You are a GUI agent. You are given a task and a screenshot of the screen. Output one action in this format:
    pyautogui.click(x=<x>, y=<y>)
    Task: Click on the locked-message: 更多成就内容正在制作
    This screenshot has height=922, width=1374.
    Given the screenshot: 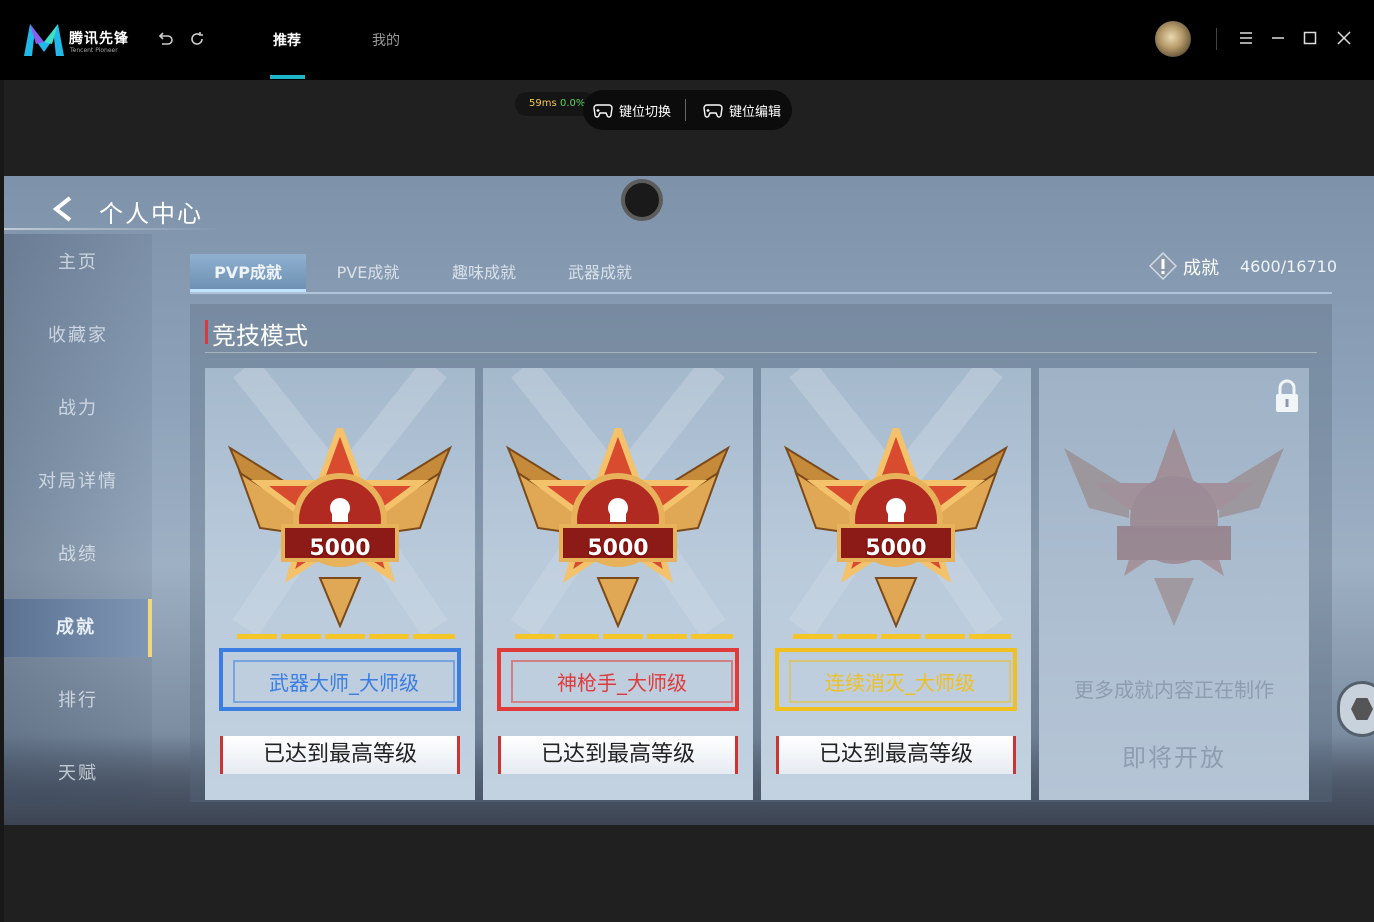 What is the action you would take?
    pyautogui.click(x=1174, y=690)
    